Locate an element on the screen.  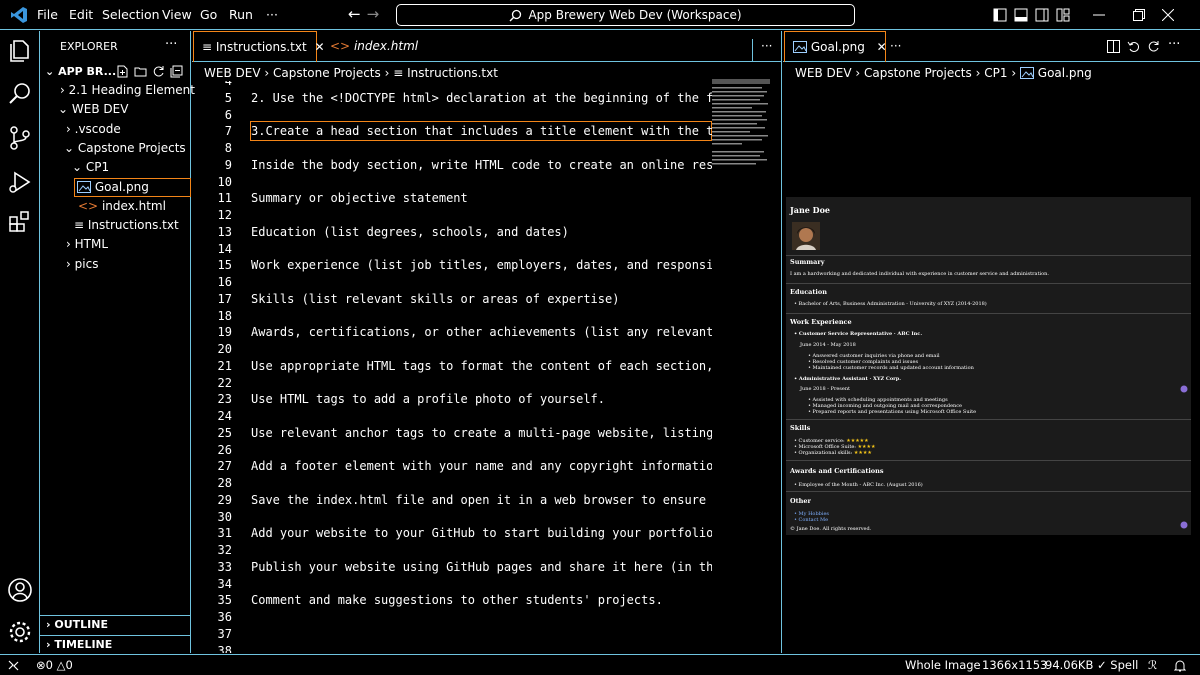
line-number: 24 is located at coordinates (224, 416).